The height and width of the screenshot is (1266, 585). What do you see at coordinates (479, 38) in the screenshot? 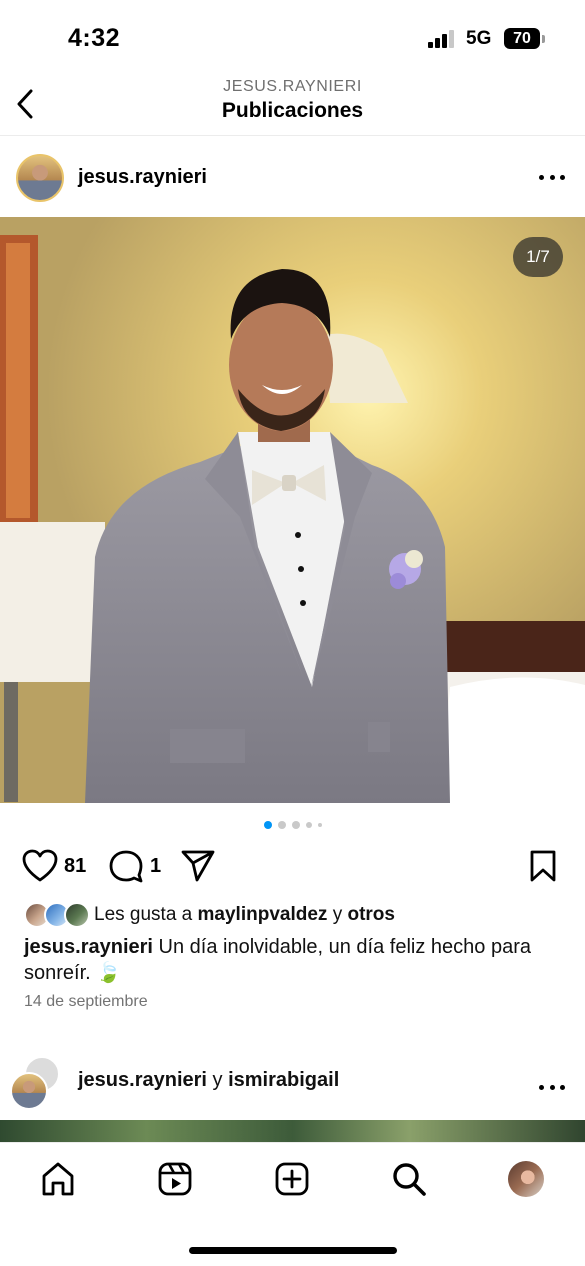
I see `network-type: 5G` at bounding box center [479, 38].